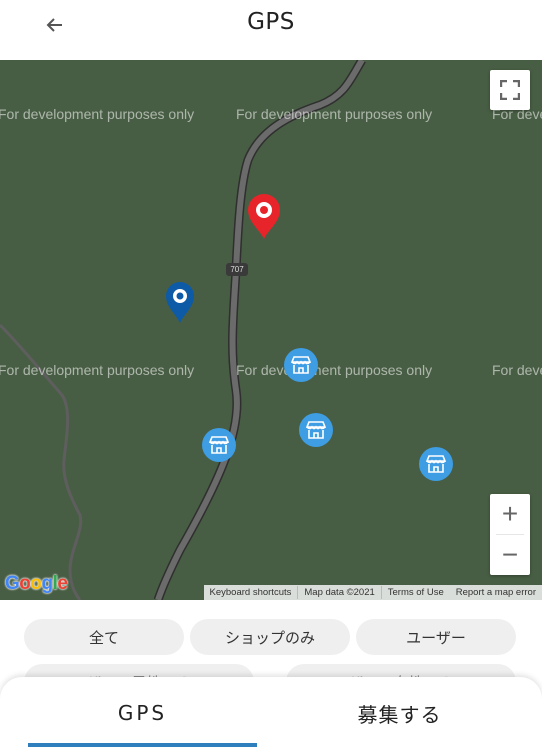 This screenshot has width=542, height=749. I want to click on route-number-label: 707, so click(237, 269).